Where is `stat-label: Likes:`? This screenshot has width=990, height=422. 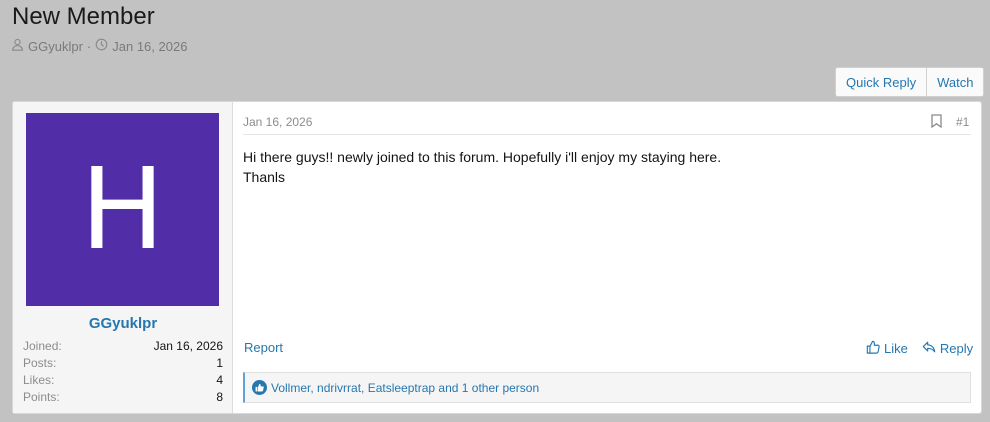
stat-label: Likes: is located at coordinates (39, 380).